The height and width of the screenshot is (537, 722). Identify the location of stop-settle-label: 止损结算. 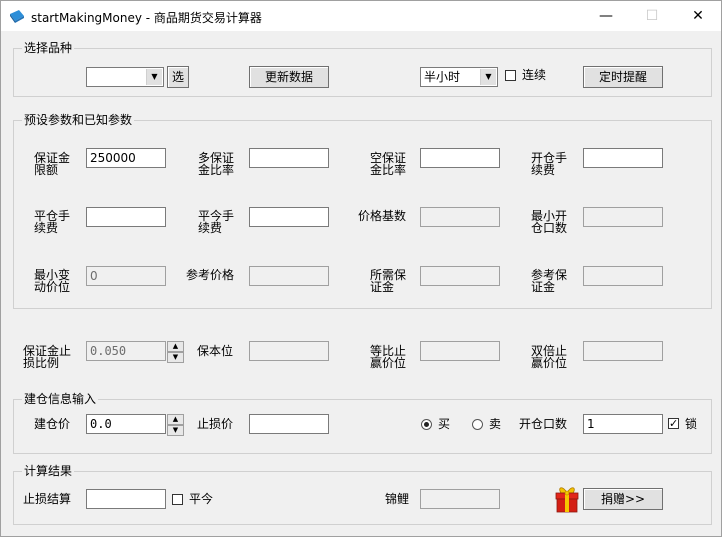
(47, 499).